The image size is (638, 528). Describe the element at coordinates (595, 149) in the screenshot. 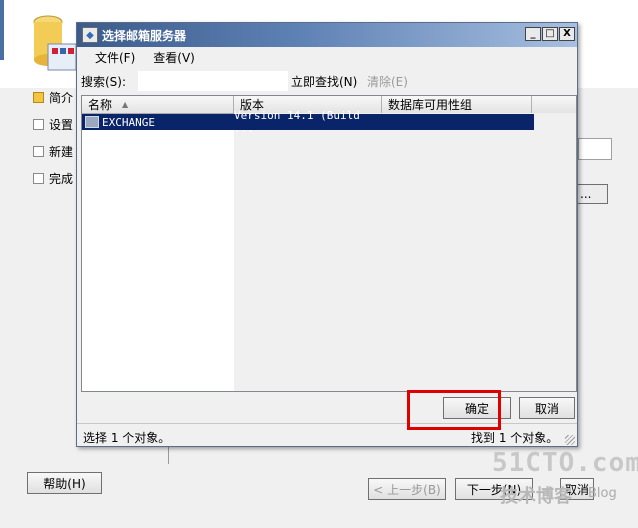

I see `wizard-text-field` at that location.